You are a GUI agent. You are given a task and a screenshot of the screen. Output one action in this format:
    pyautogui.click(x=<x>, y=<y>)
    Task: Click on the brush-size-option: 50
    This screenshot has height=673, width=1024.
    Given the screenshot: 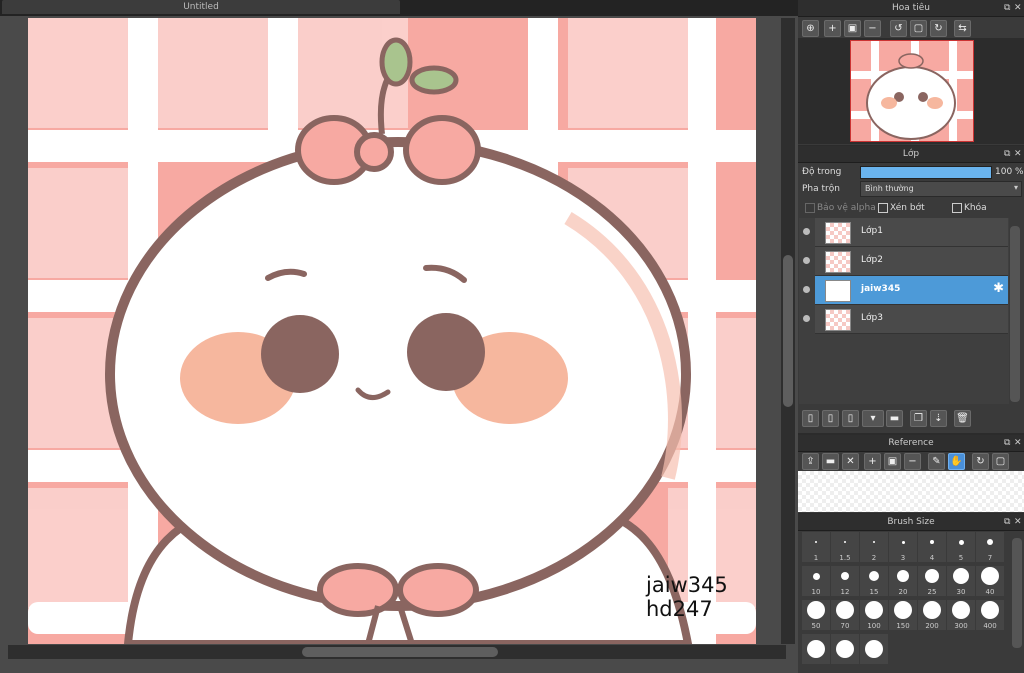 What is the action you would take?
    pyautogui.click(x=816, y=615)
    